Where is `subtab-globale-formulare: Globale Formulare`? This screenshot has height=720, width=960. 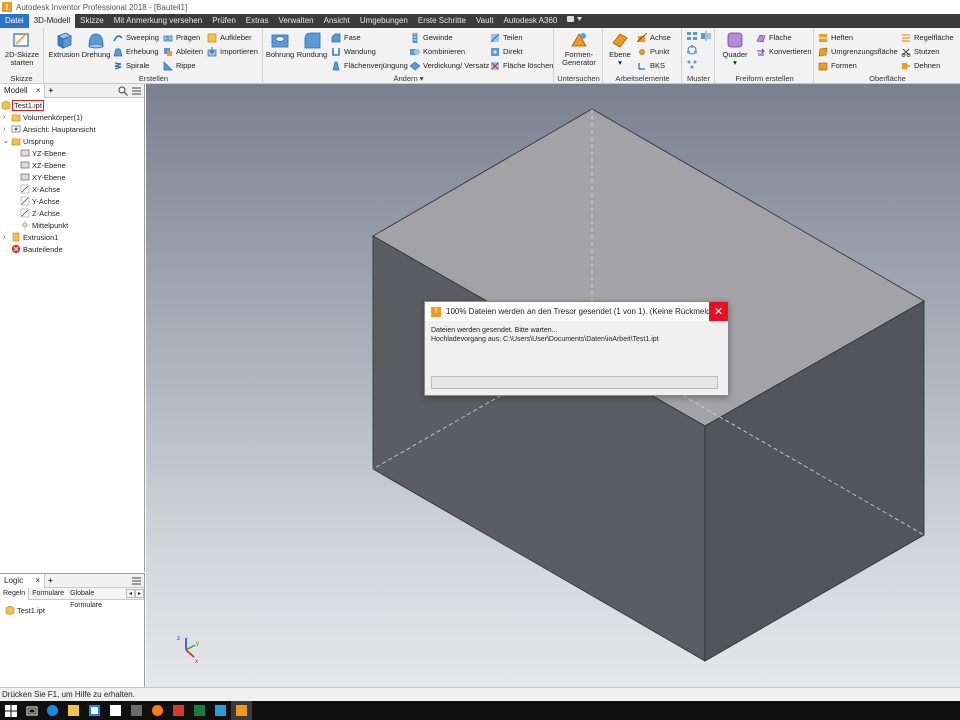 subtab-globale-formulare: Globale Formulare is located at coordinates (96, 598).